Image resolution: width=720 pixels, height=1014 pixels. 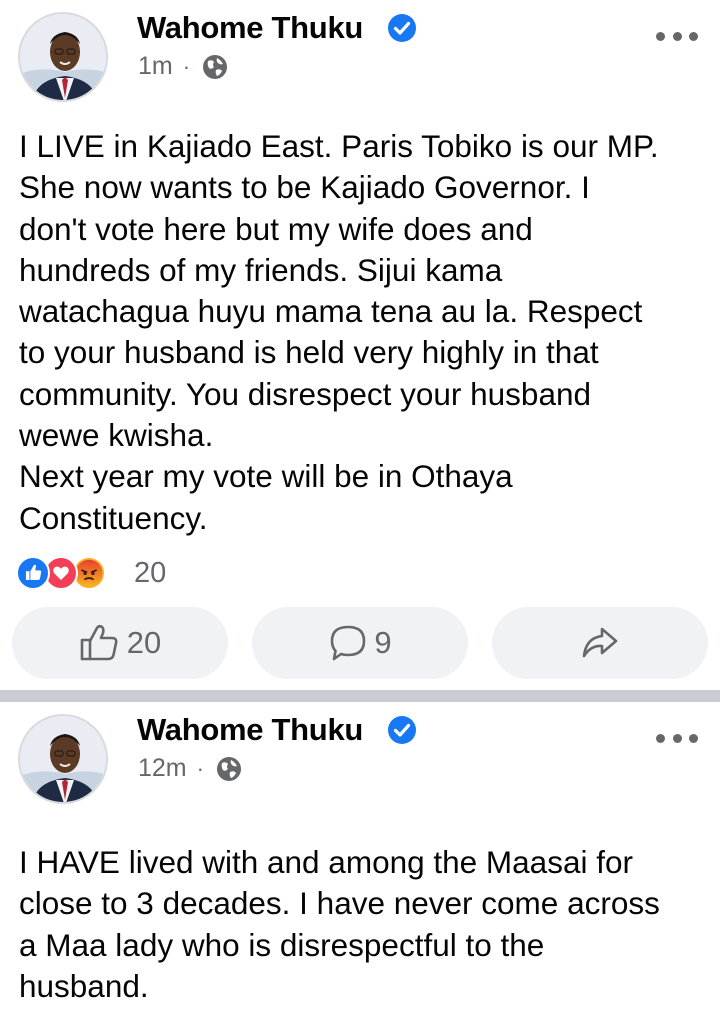 I want to click on post-timestamp: 12m, so click(x=162, y=768).